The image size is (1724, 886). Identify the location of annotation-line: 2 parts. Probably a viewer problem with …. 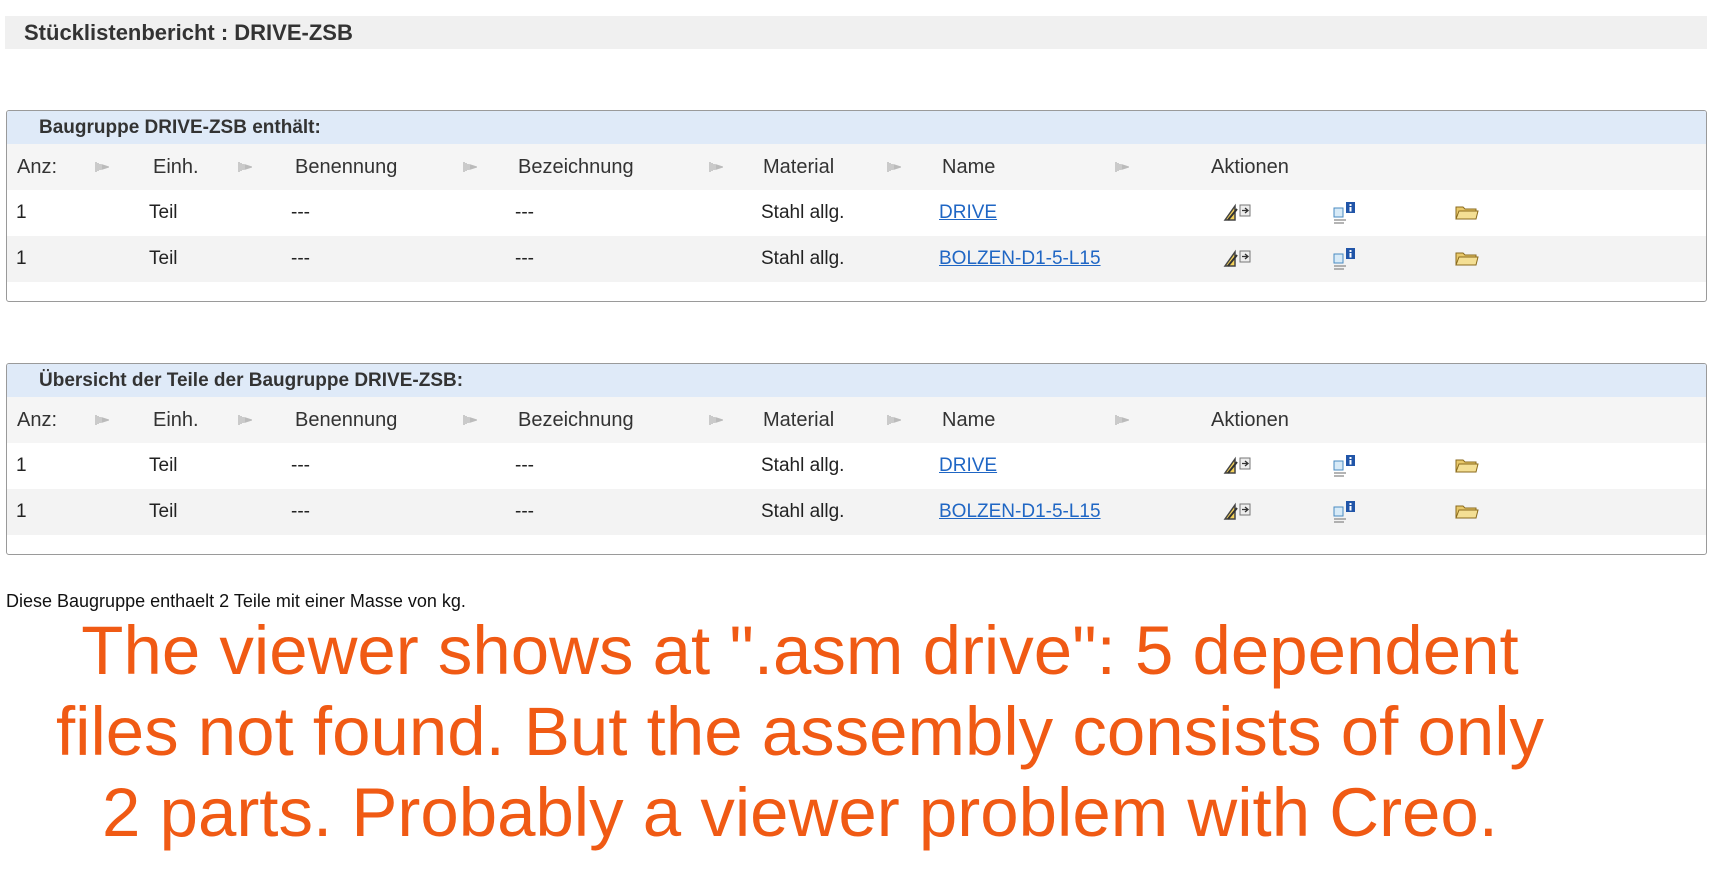
(800, 812).